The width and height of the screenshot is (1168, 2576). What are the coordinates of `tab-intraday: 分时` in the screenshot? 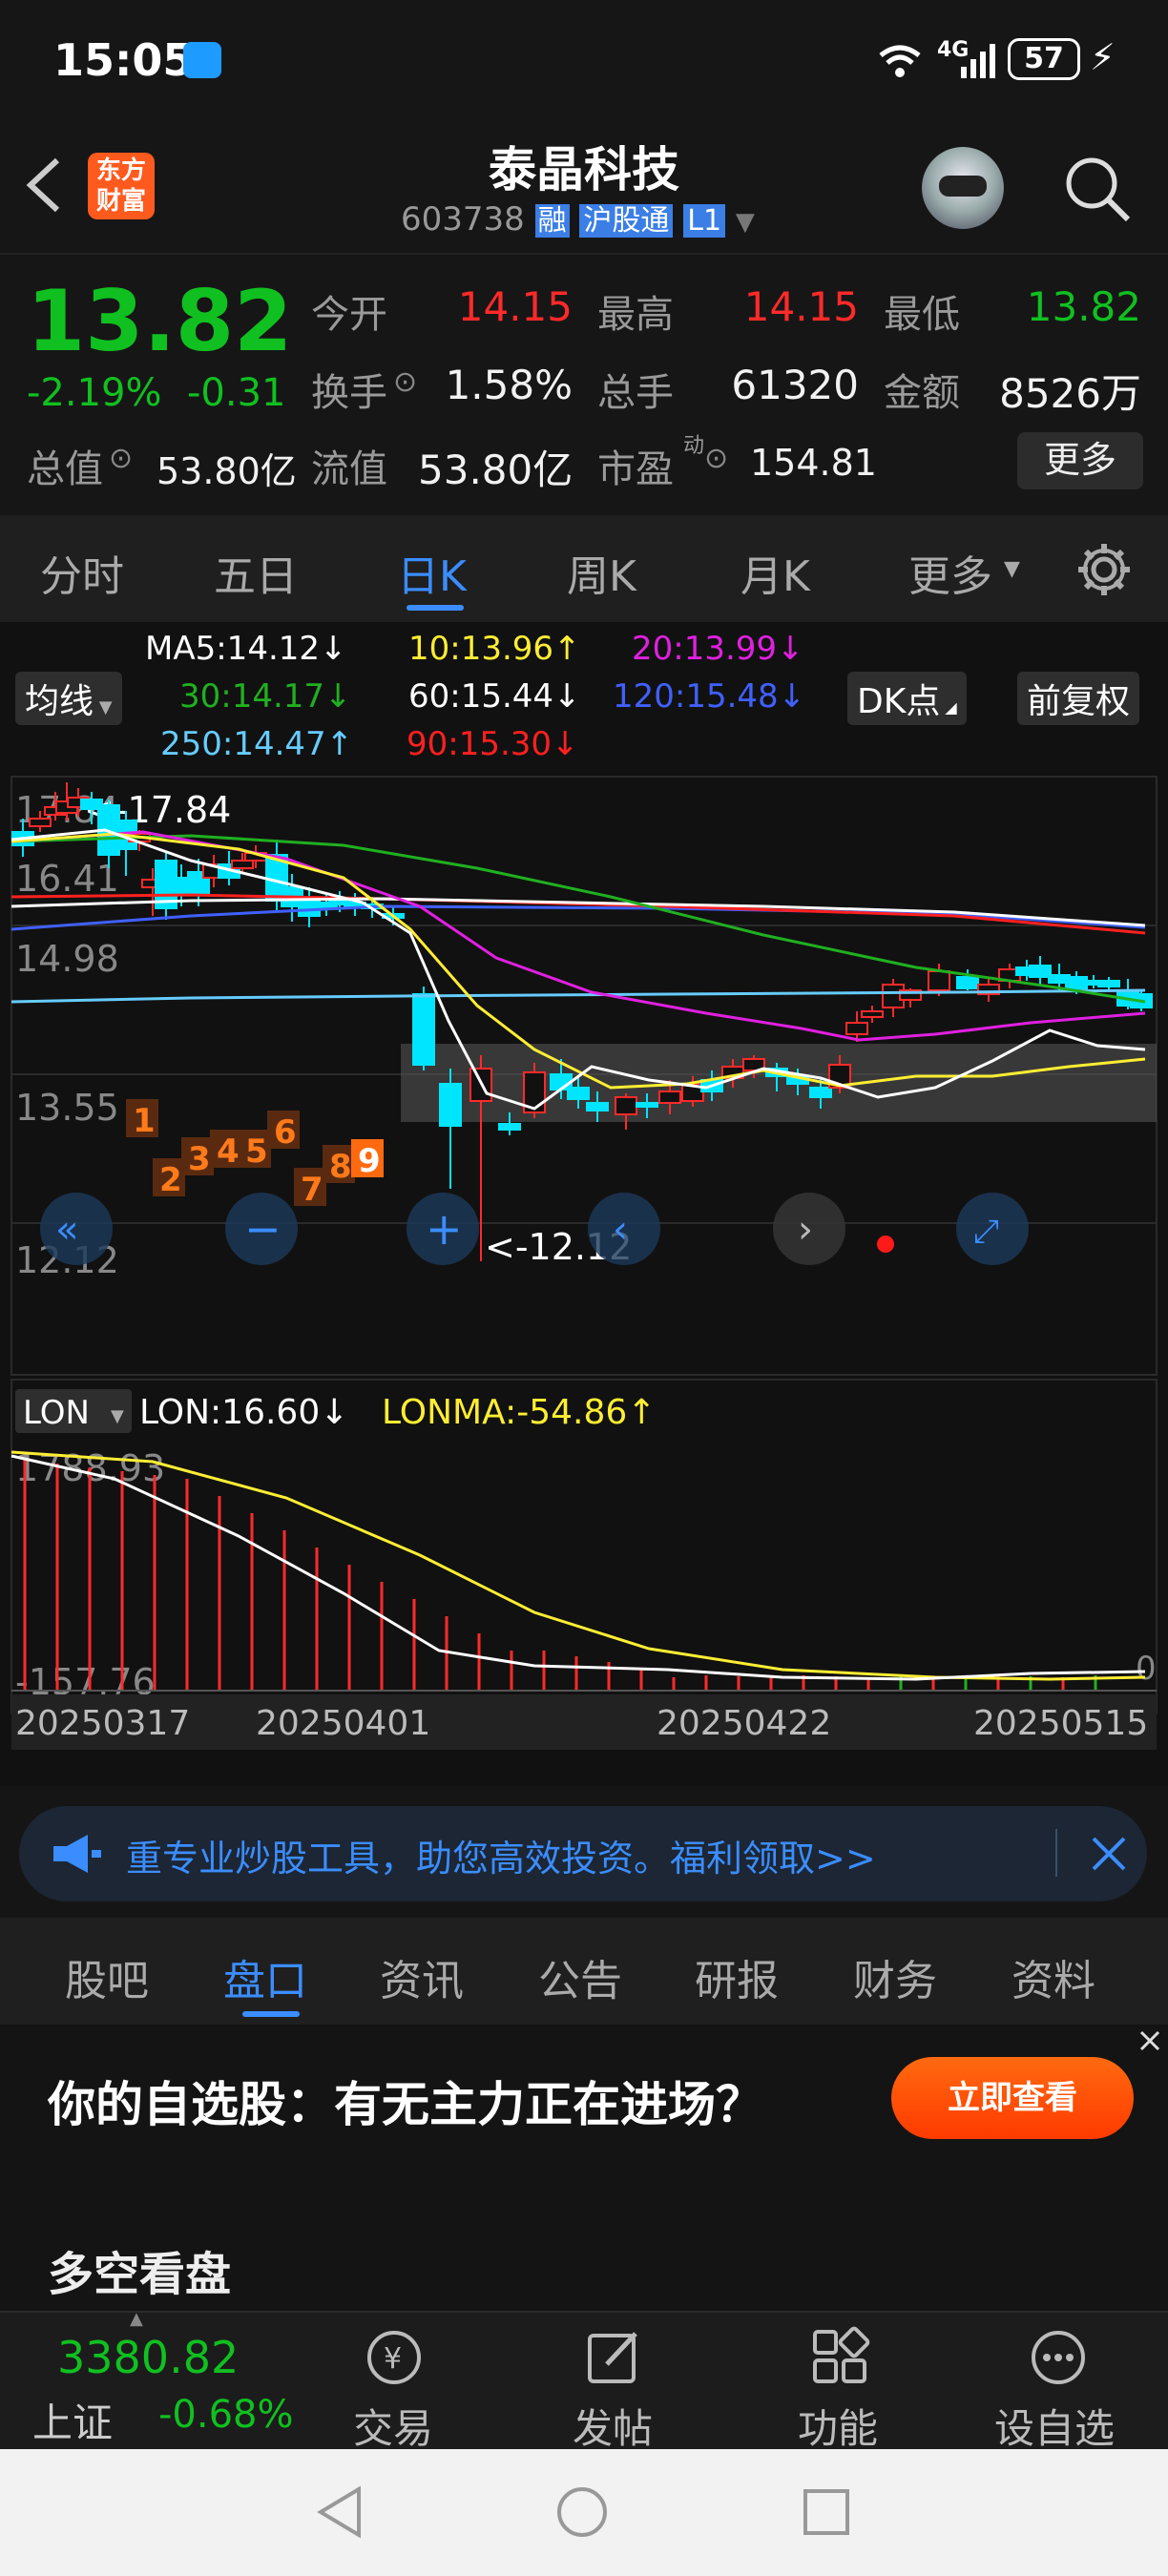 It's located at (82, 572).